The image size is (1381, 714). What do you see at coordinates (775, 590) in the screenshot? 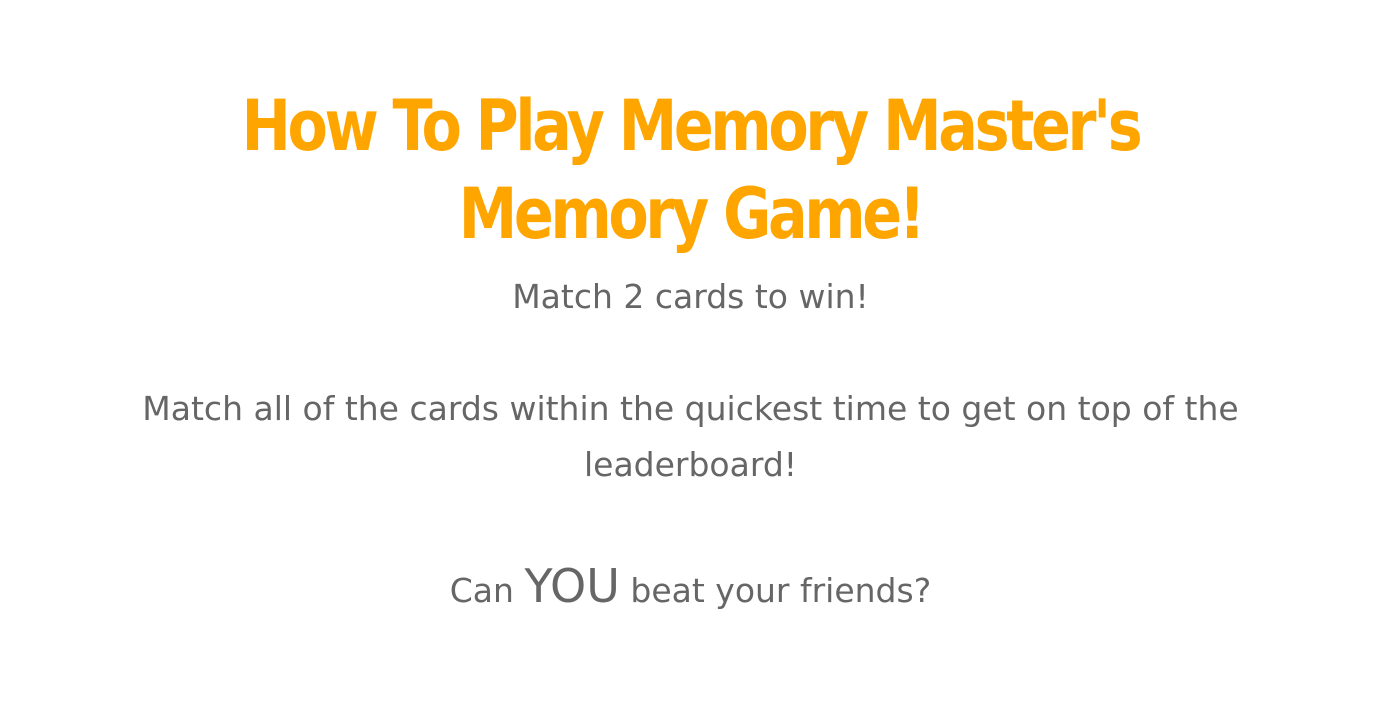
I see `challenge-suffix: beat your friends?` at bounding box center [775, 590].